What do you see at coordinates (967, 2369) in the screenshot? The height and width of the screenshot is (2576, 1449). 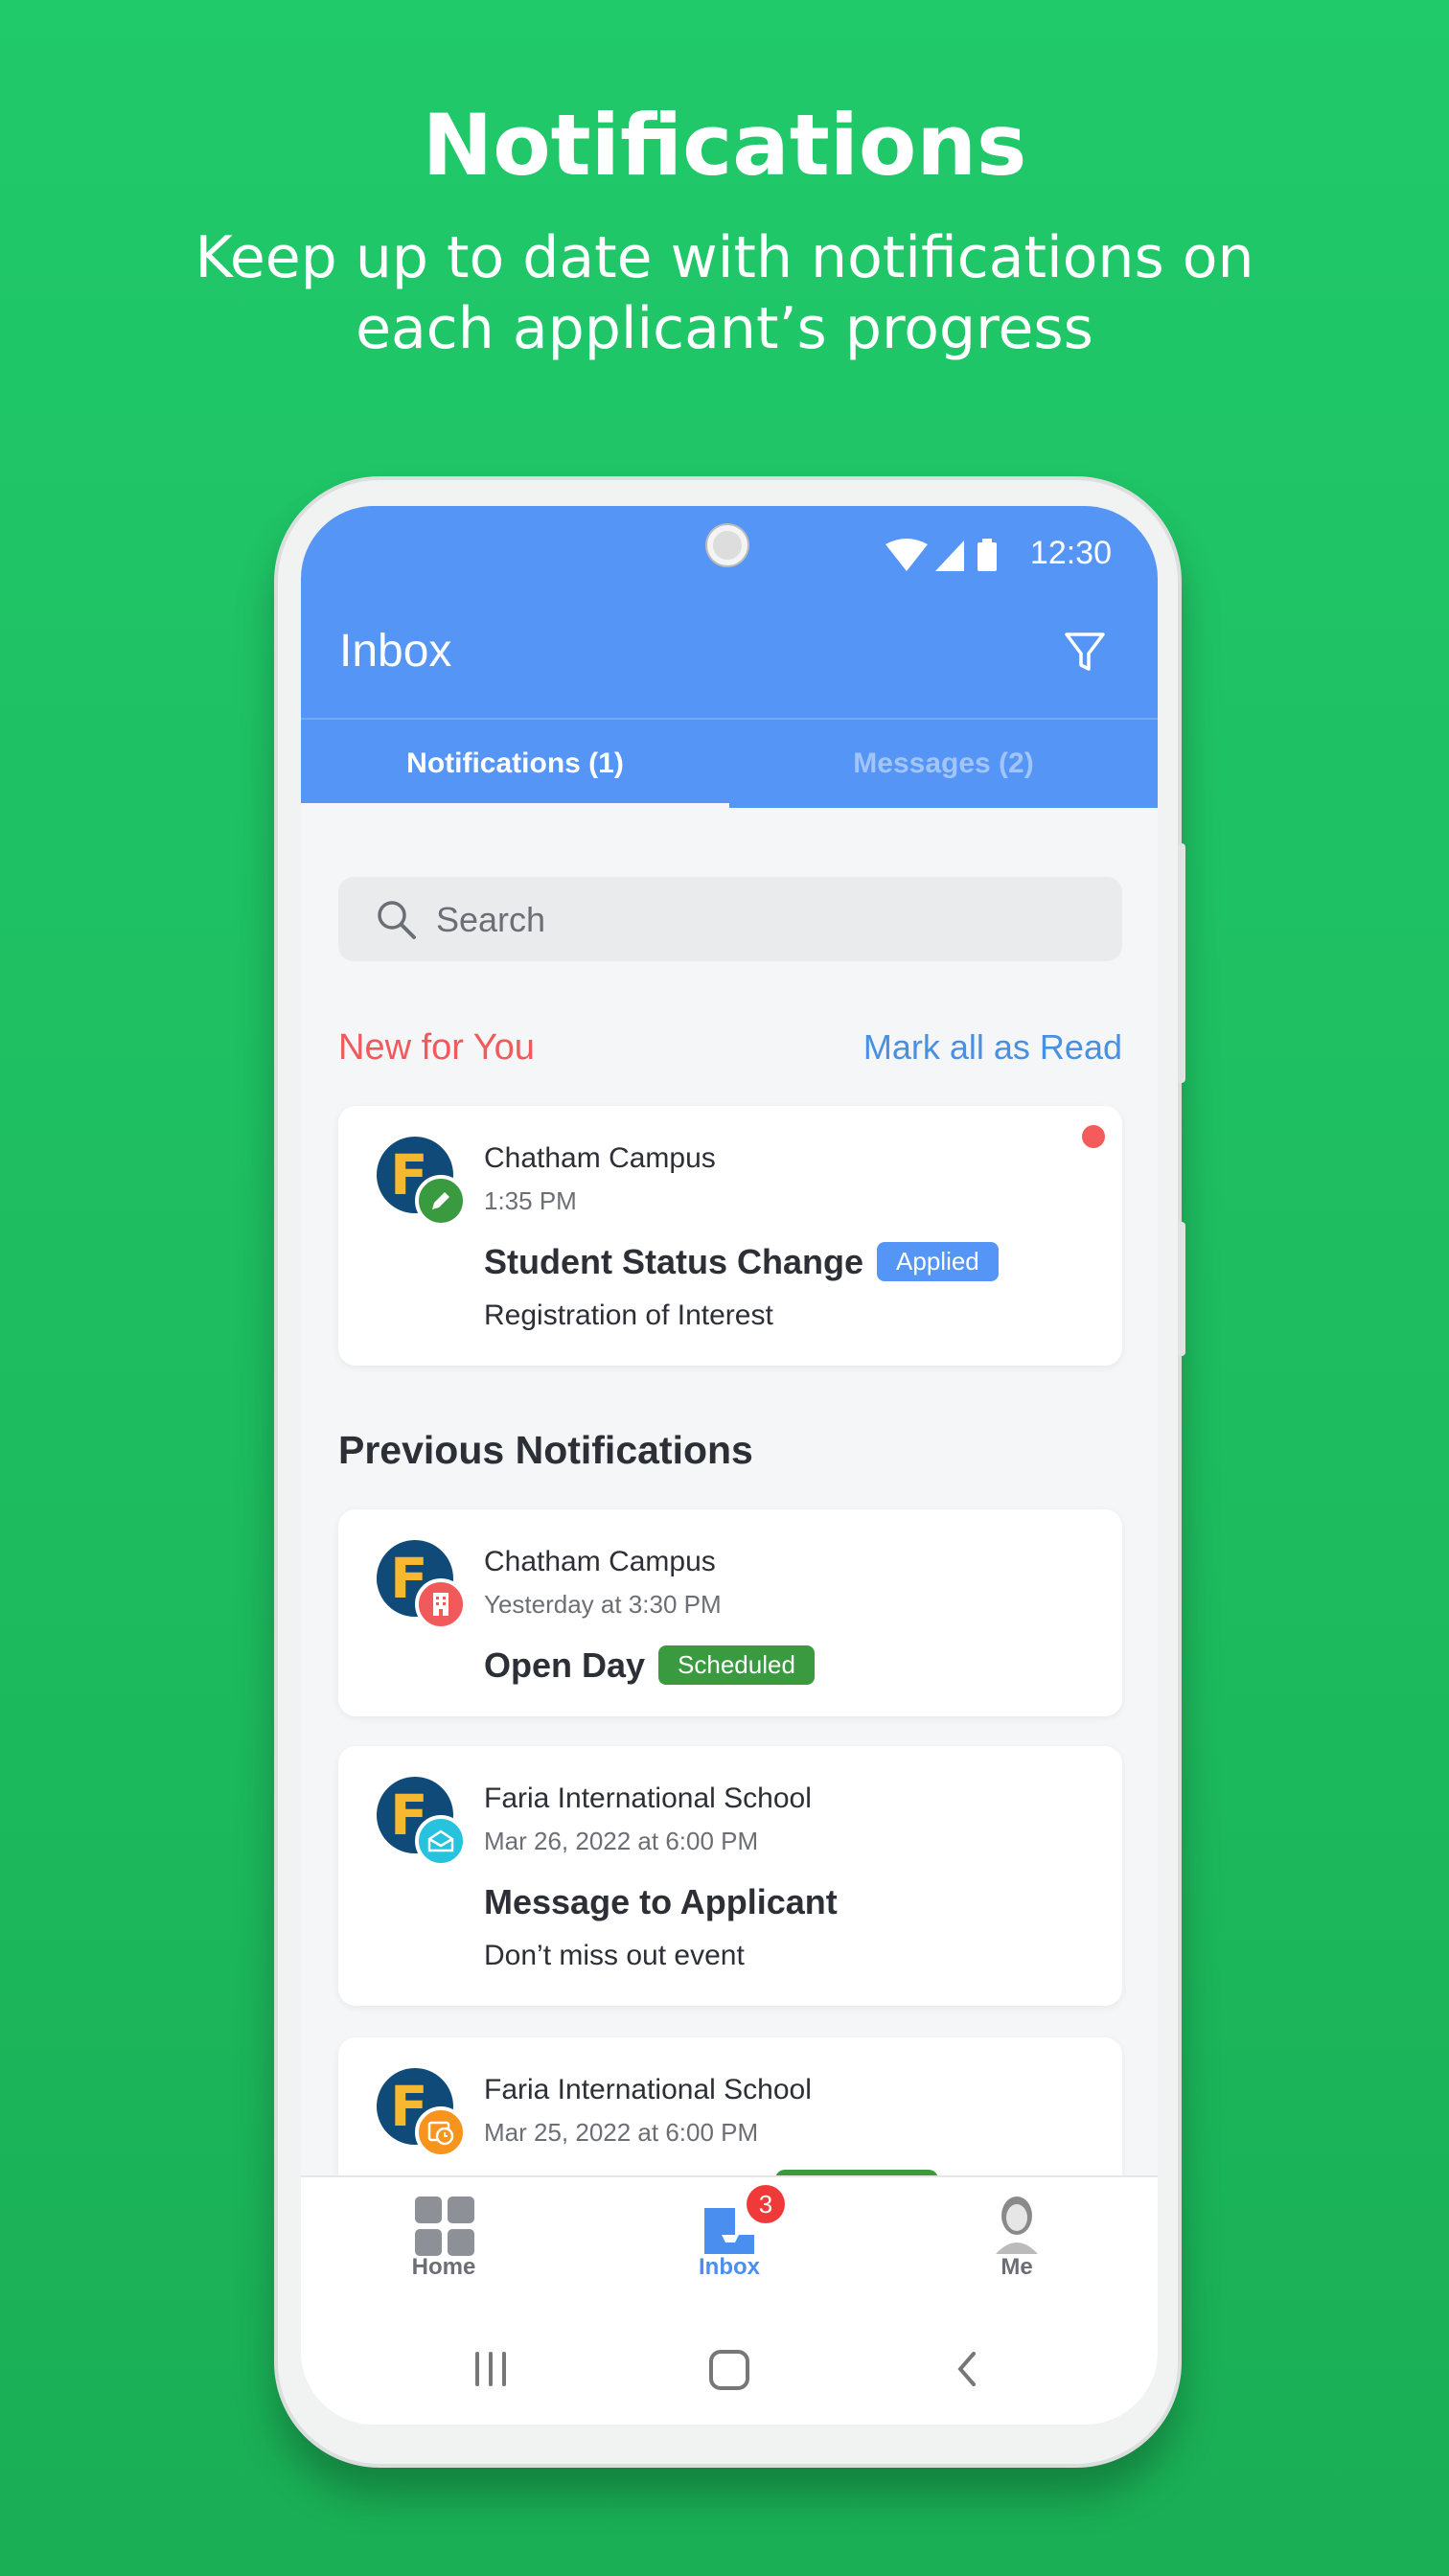 I see `back-icon` at bounding box center [967, 2369].